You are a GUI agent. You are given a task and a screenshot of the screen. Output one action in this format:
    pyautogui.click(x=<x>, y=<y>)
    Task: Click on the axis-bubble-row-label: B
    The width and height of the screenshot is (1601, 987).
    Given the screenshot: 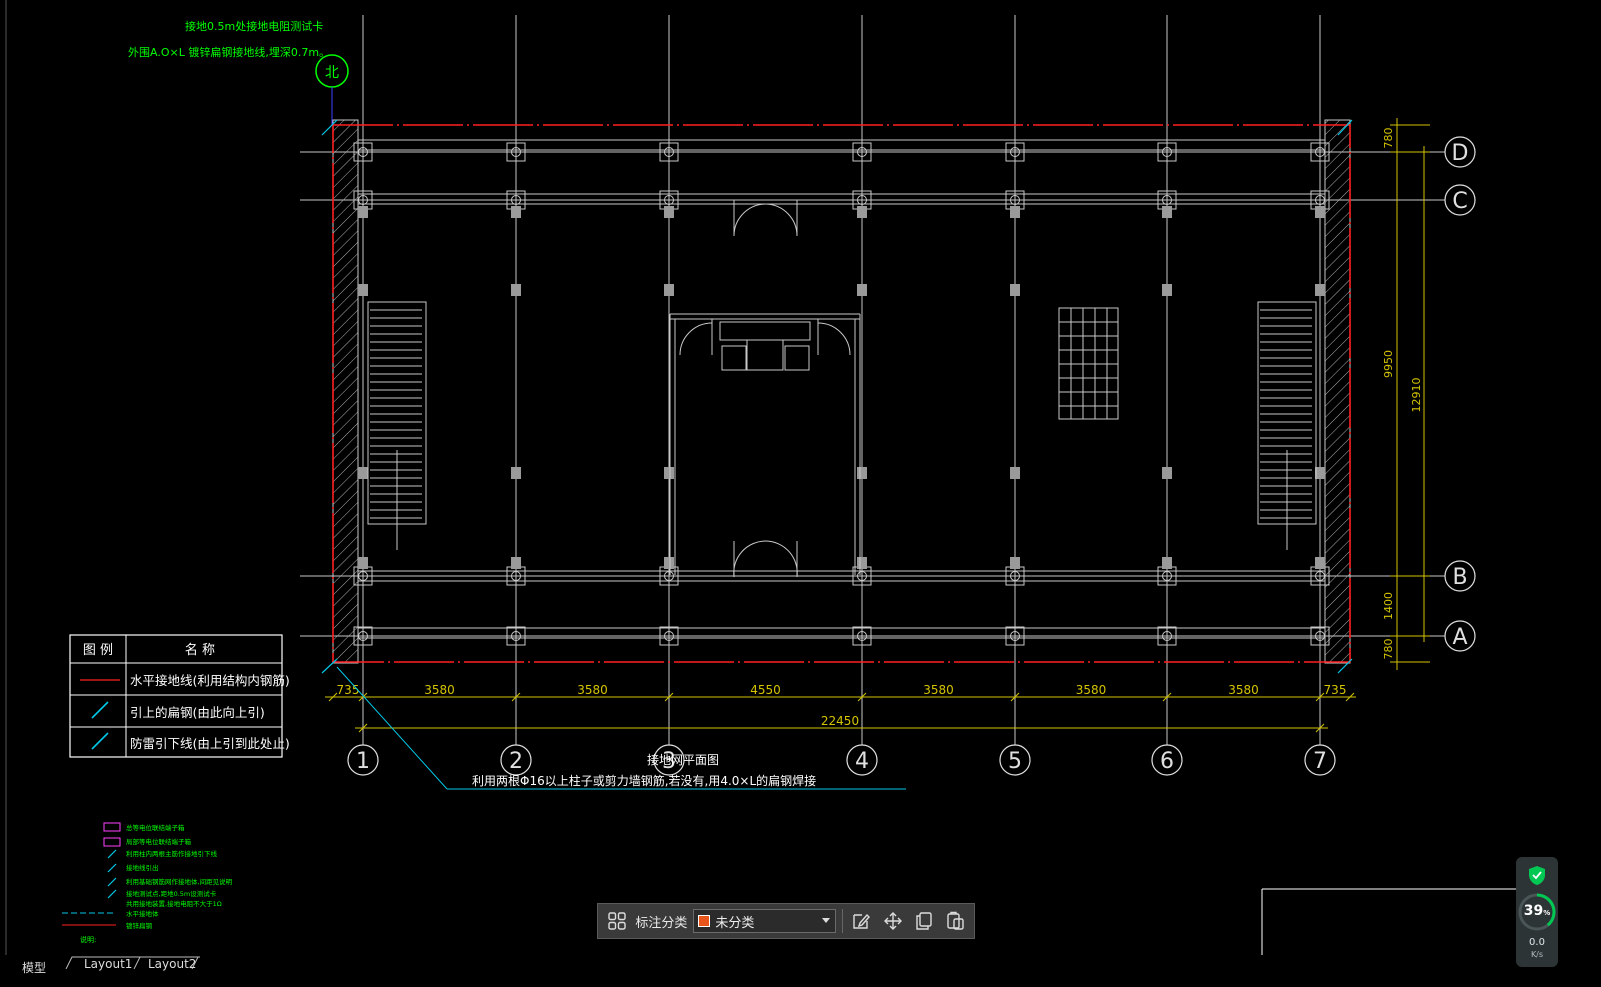 What is the action you would take?
    pyautogui.click(x=1459, y=577)
    